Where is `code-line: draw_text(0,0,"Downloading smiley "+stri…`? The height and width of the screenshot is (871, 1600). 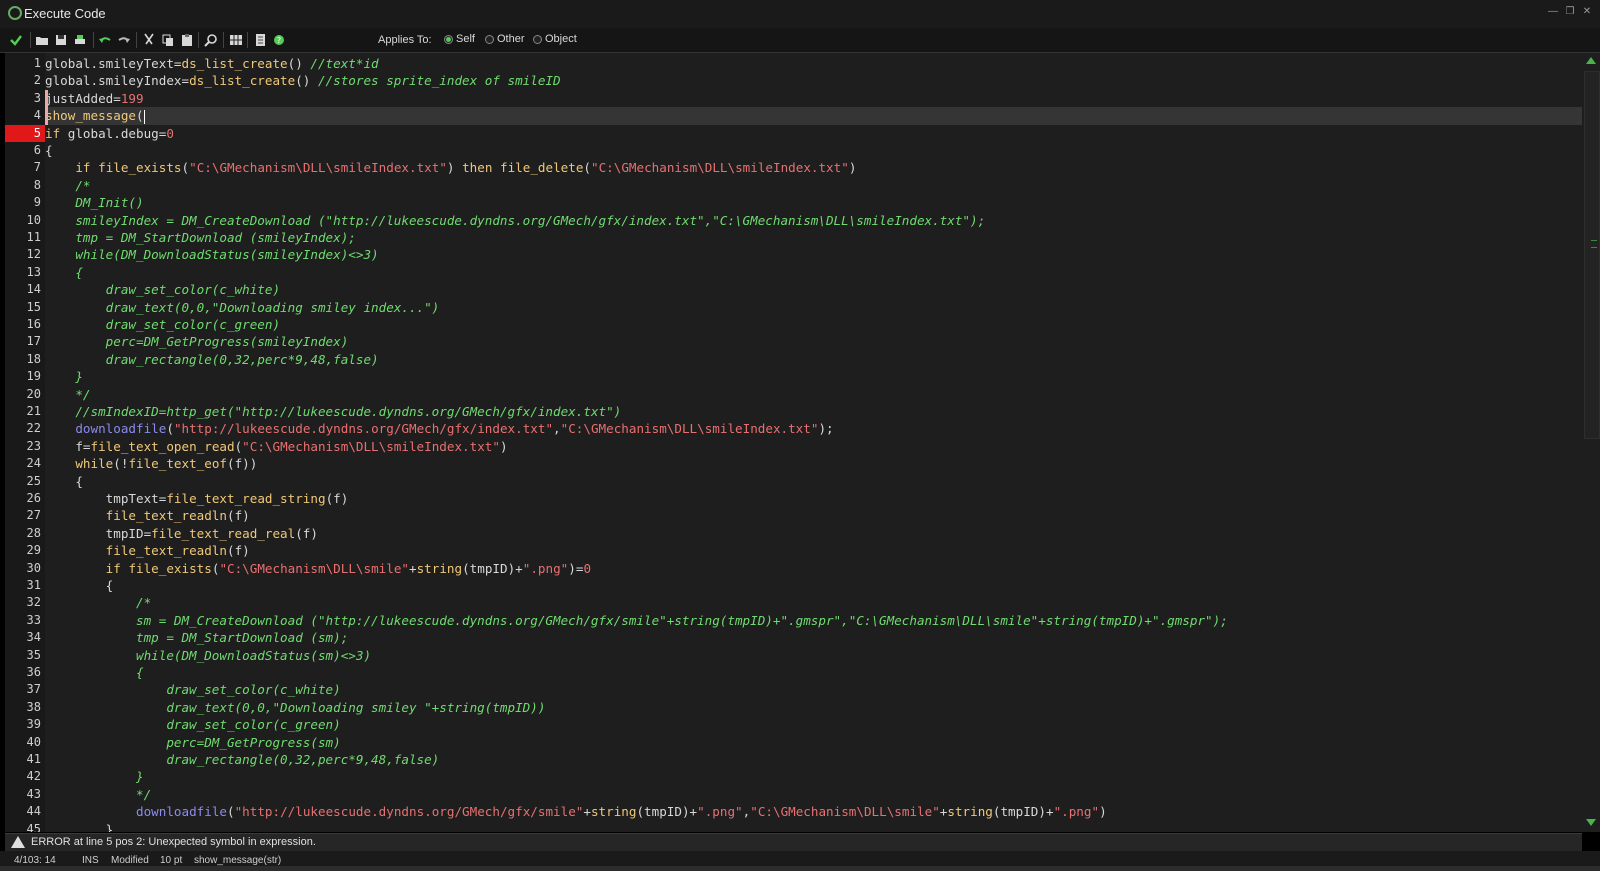
code-line: draw_text(0,0,"Downloading smiley "+stri… is located at coordinates (813, 707).